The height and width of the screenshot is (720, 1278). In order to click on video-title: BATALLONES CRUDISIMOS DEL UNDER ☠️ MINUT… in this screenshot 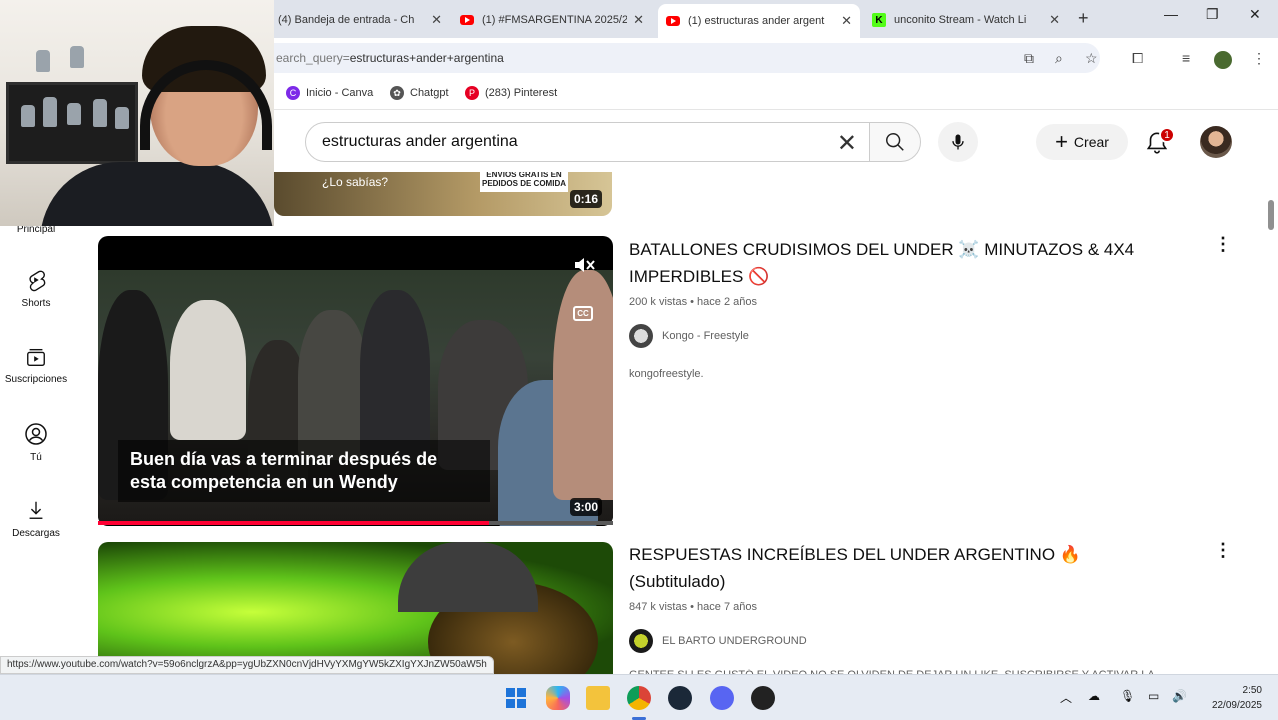, I will do `click(899, 263)`.